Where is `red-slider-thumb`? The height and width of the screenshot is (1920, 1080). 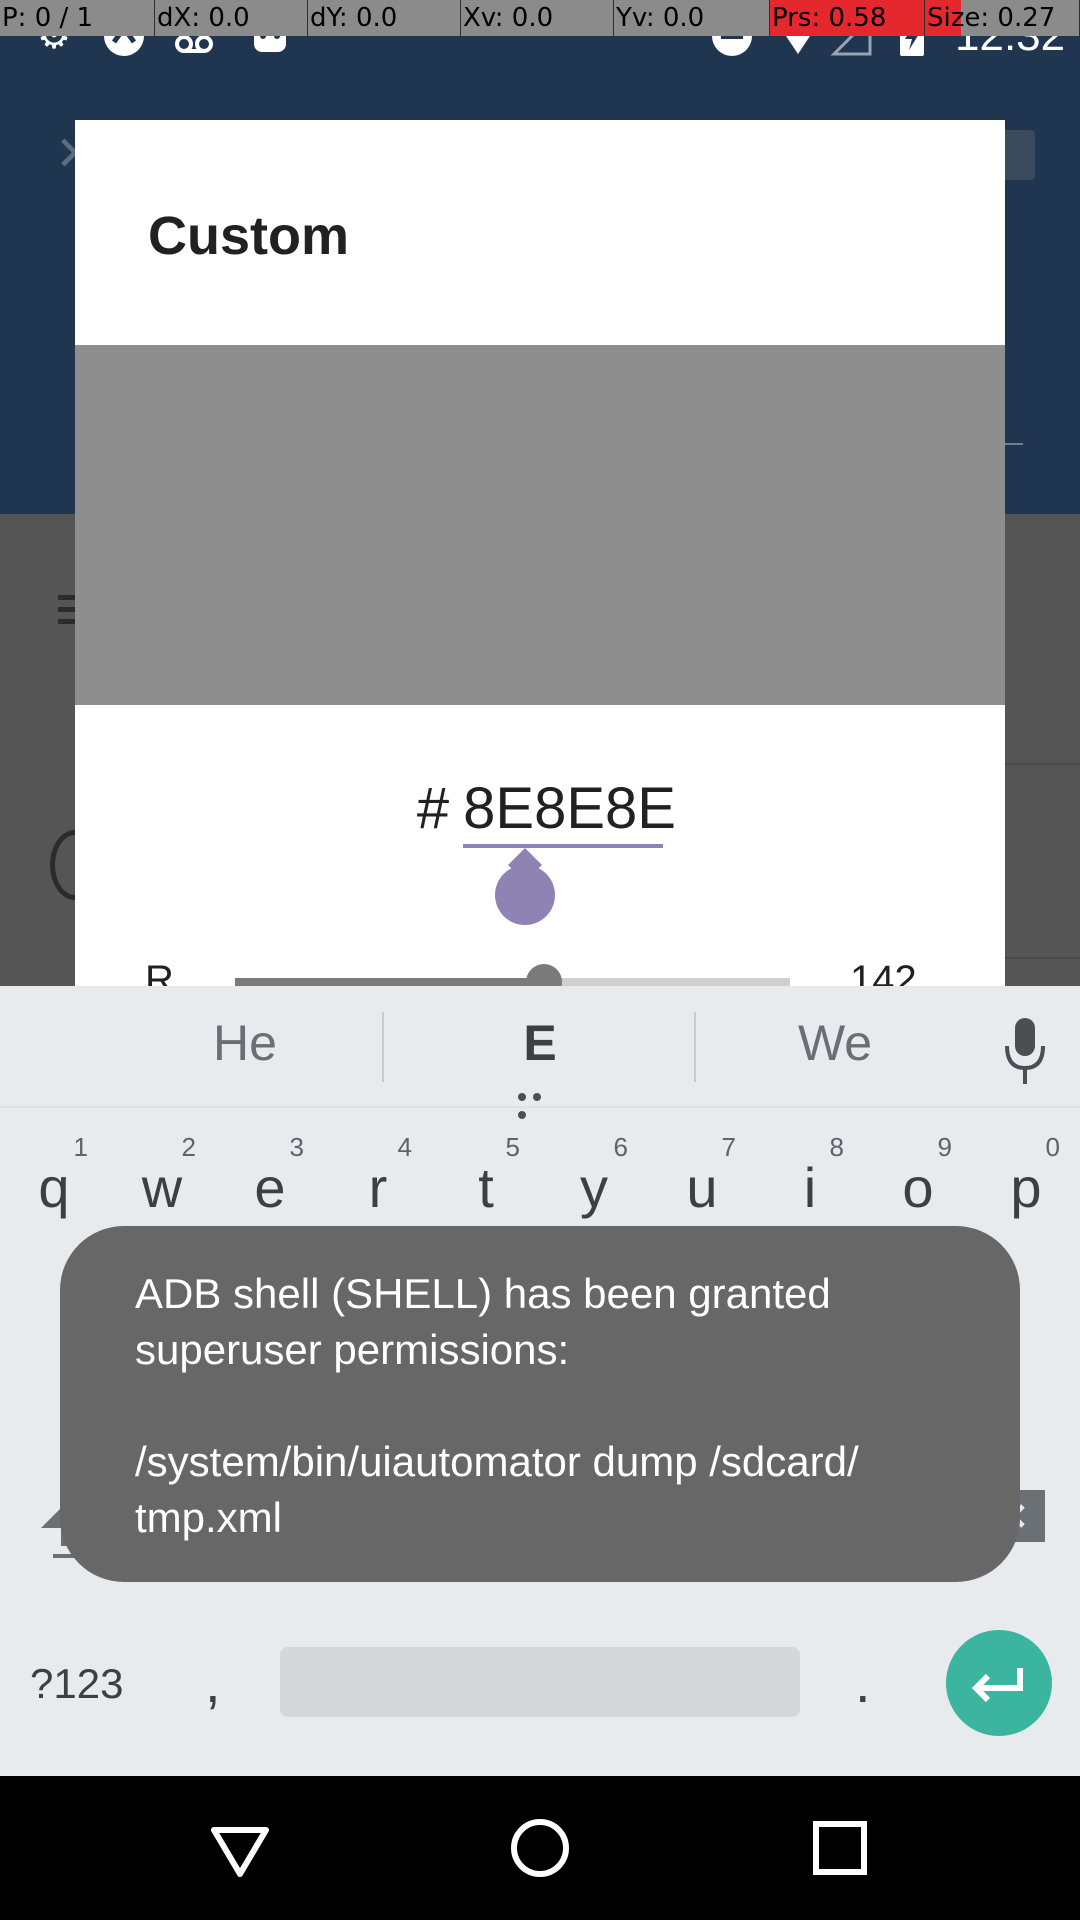
red-slider-thumb is located at coordinates (544, 975).